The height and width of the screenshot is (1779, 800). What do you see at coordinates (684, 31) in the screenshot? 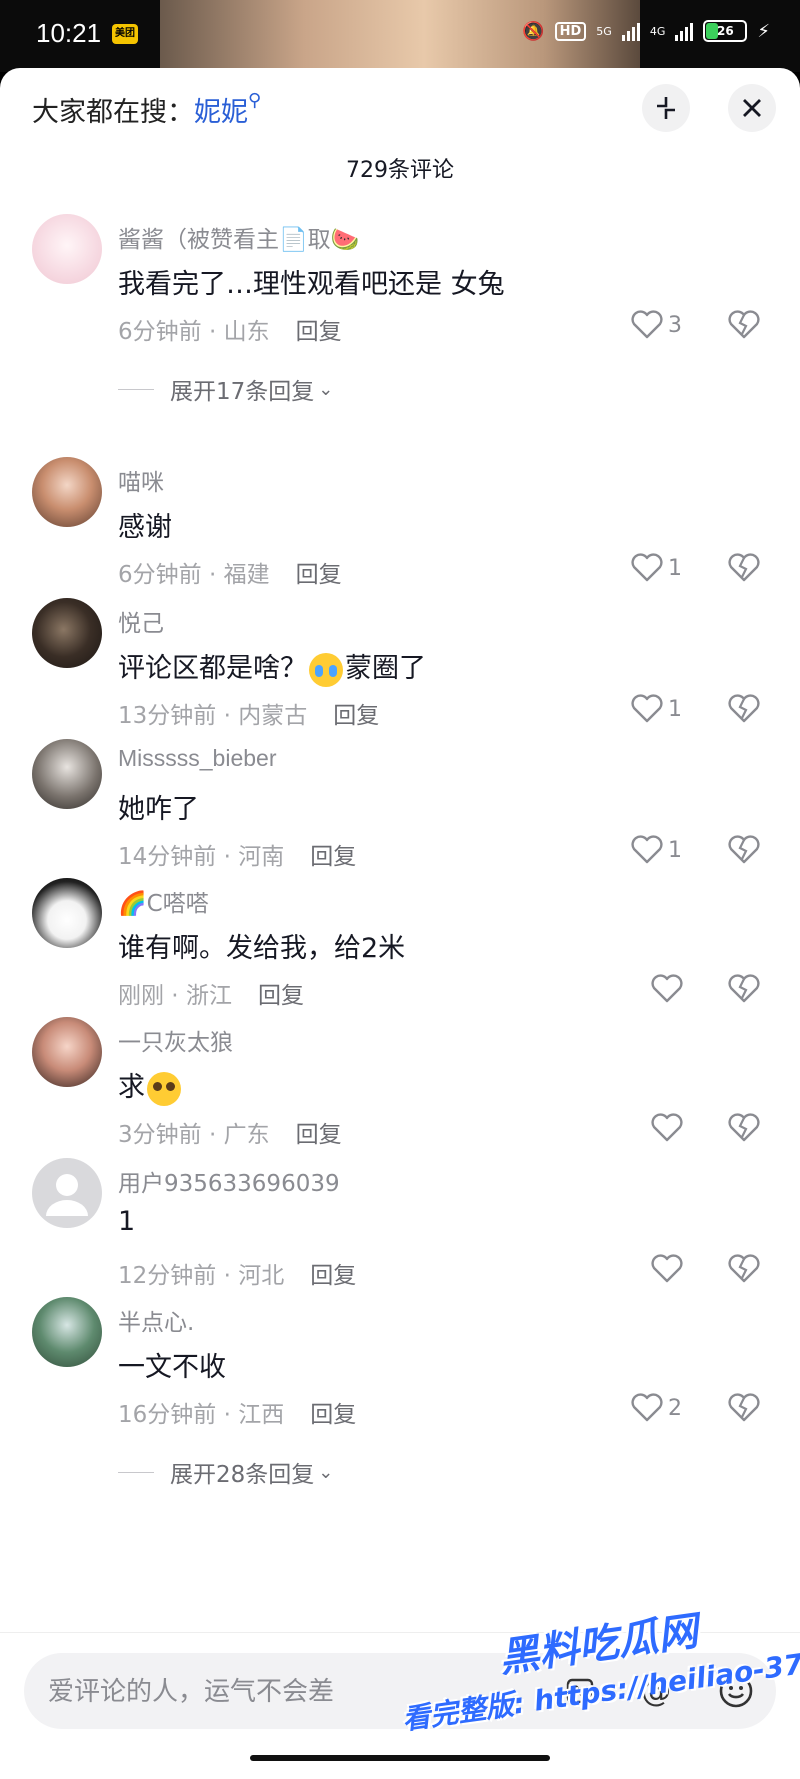
I see `signal-icon` at bounding box center [684, 31].